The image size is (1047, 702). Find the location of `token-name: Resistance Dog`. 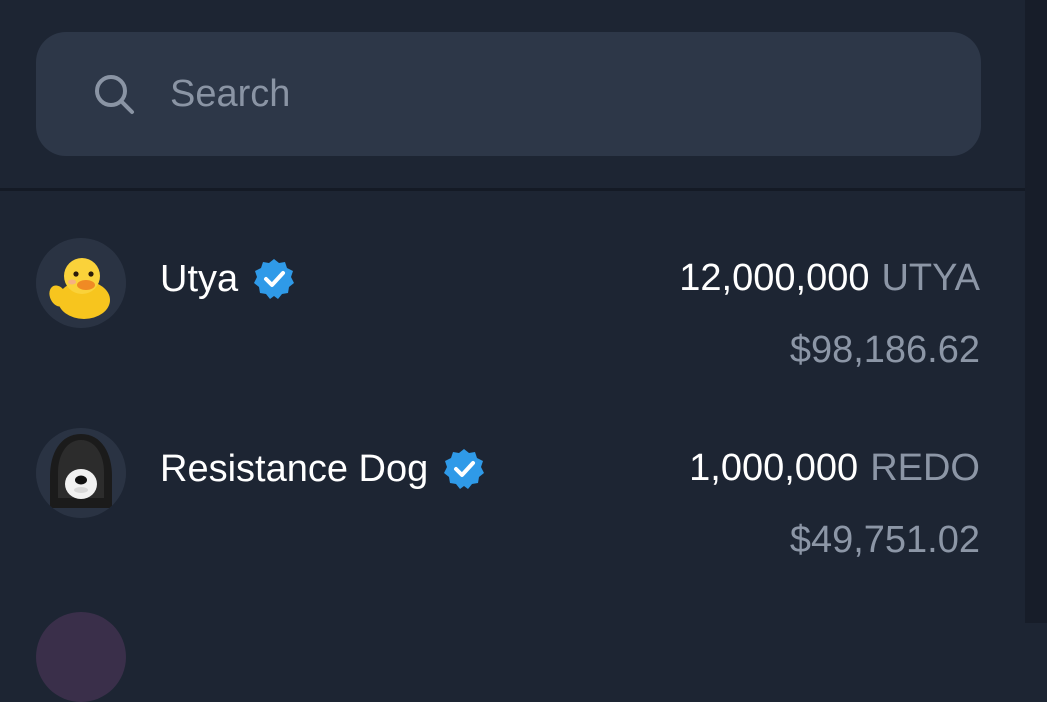

token-name: Resistance Dog is located at coordinates (323, 469).